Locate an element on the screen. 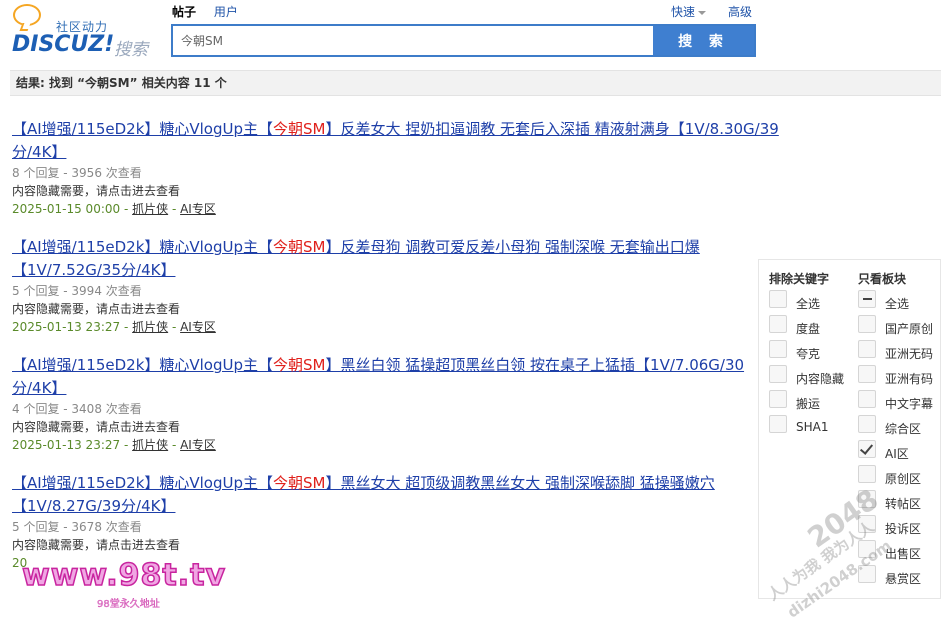 This screenshot has width=941, height=622. checkbox-checked is located at coordinates (867, 449).